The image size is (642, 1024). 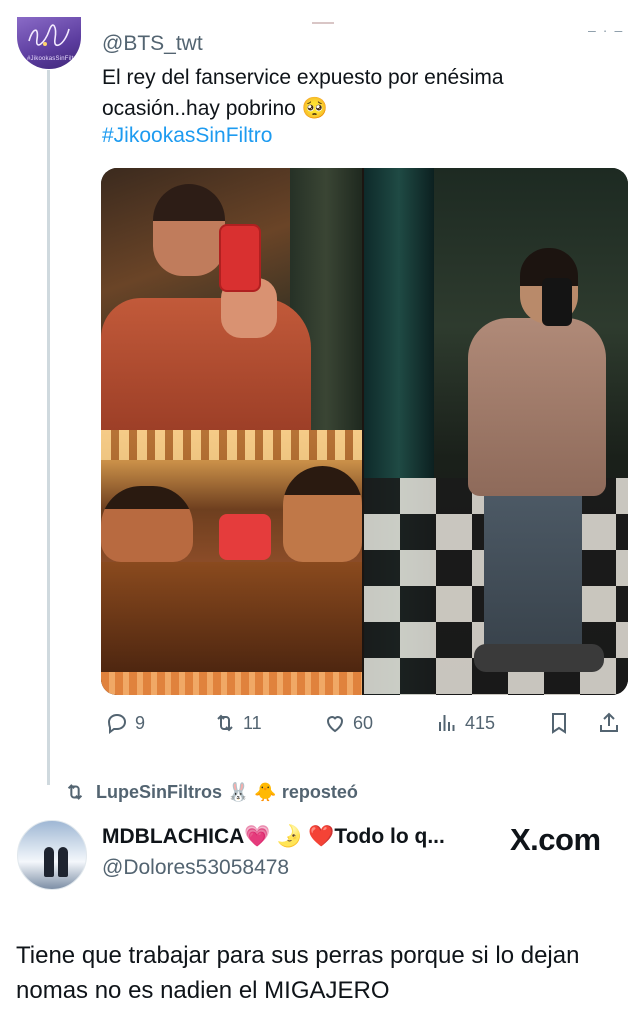 I want to click on repost-icon, so click(x=225, y=723).